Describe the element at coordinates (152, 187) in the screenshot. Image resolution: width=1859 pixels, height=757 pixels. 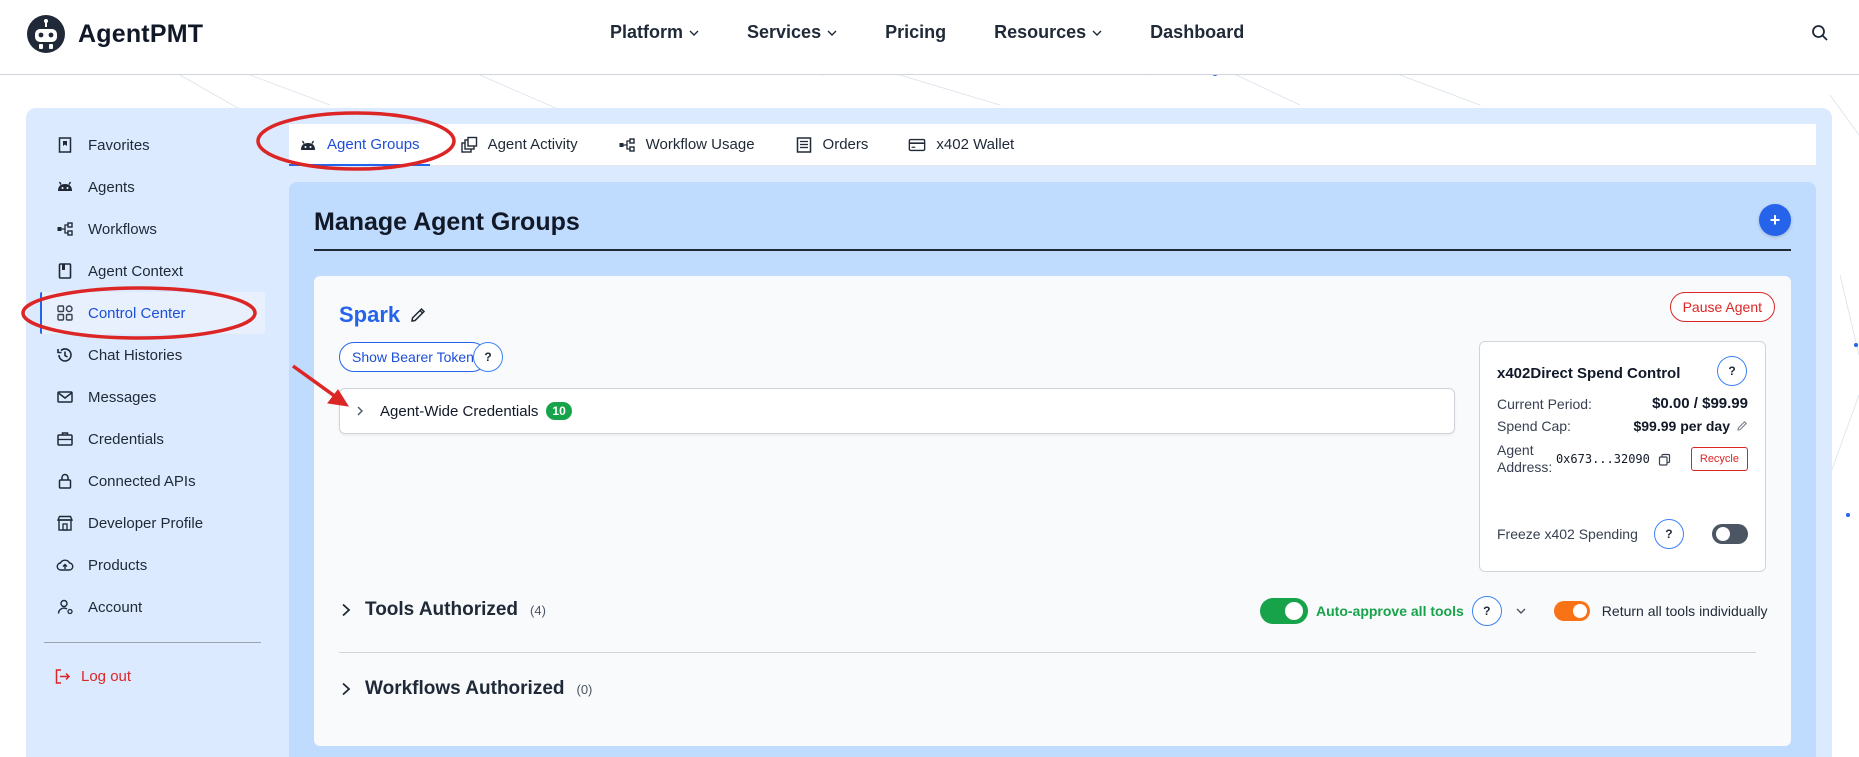
I see `sidebar-item-agents: Agents` at that location.